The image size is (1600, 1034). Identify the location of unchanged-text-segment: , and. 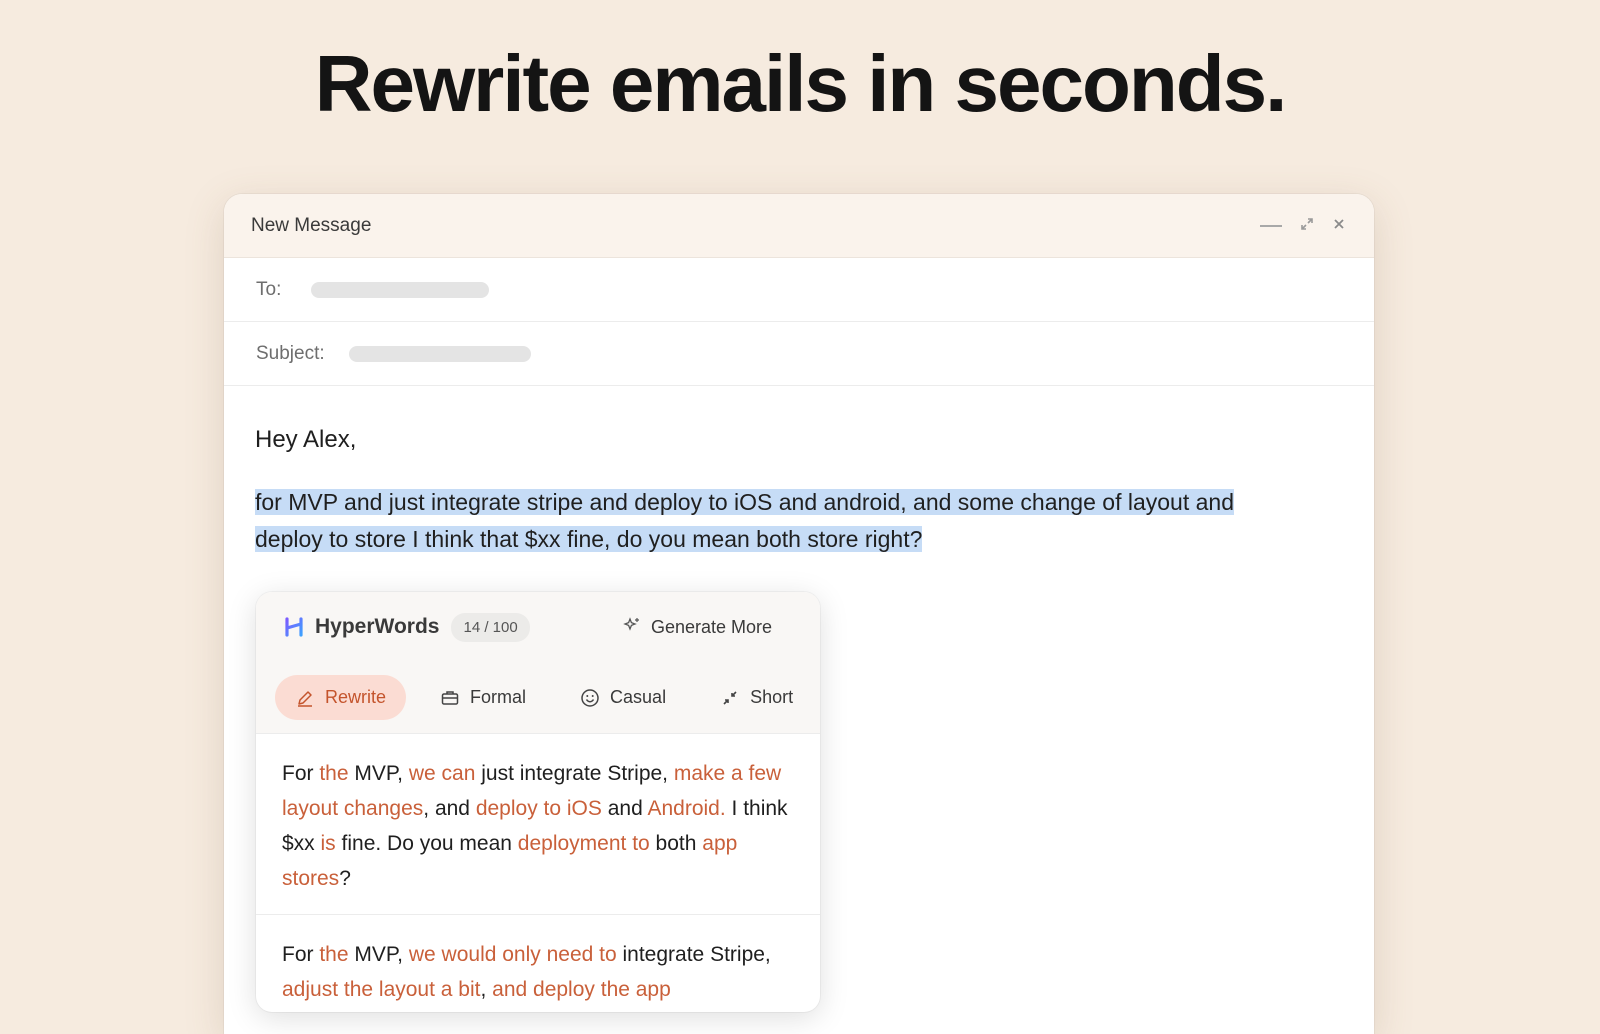
(449, 808).